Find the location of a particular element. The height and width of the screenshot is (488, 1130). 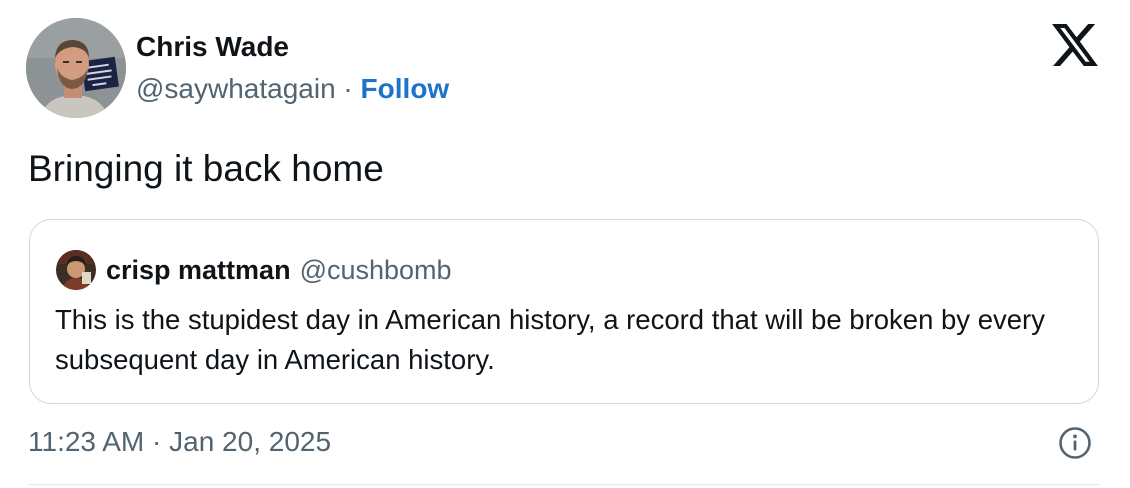

info-icon-glyph is located at coordinates (1075, 443).